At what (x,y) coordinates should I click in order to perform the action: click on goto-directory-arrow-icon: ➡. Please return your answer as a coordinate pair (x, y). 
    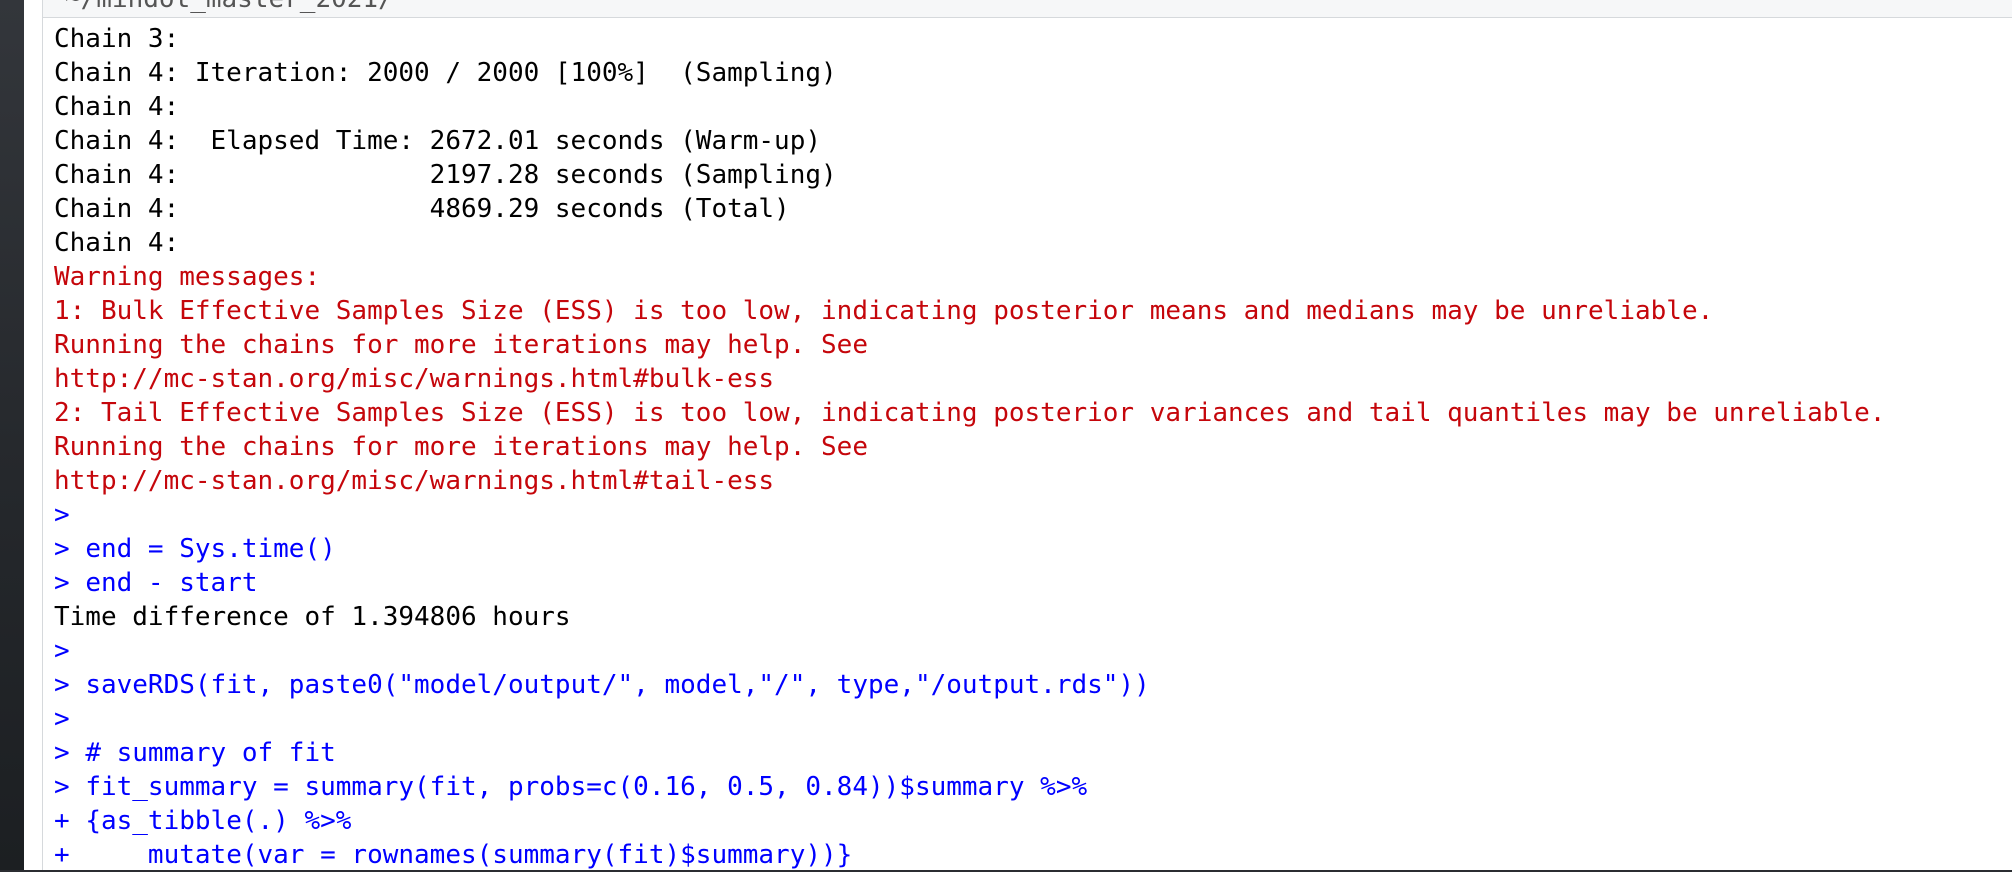
    Looking at the image, I should click on (375, 4).